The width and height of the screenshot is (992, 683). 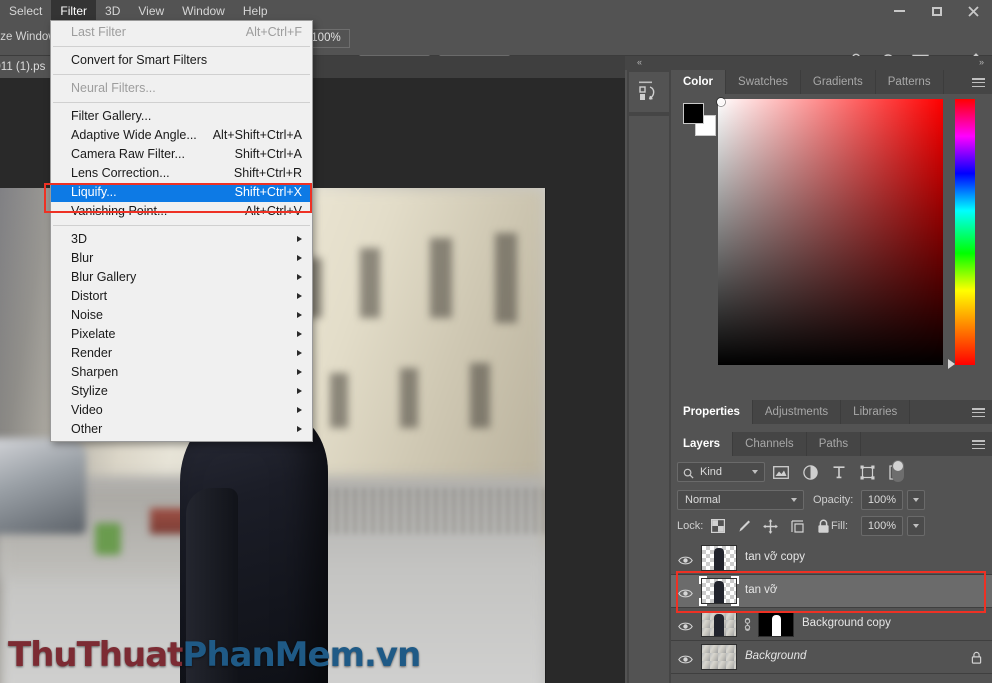 I want to click on tab-libraries: Libraries, so click(x=876, y=412).